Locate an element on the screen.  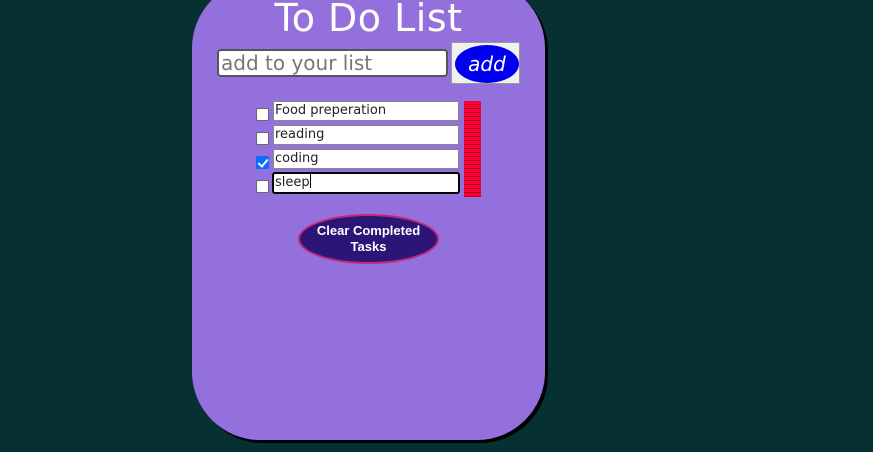
todo-text-field: Food preperation is located at coordinates (366, 111).